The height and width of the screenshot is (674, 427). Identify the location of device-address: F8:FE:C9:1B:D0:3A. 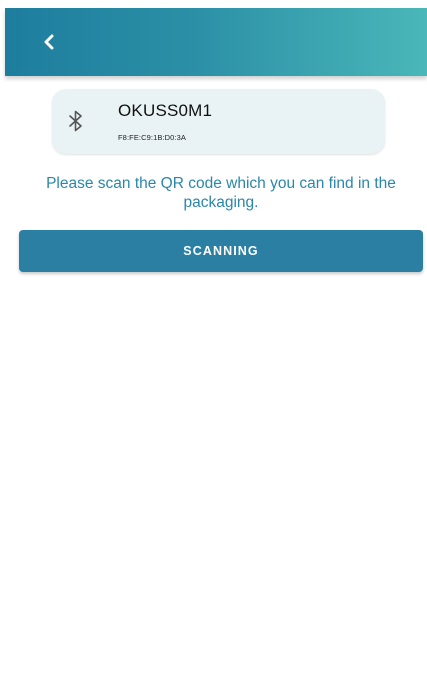
(152, 137).